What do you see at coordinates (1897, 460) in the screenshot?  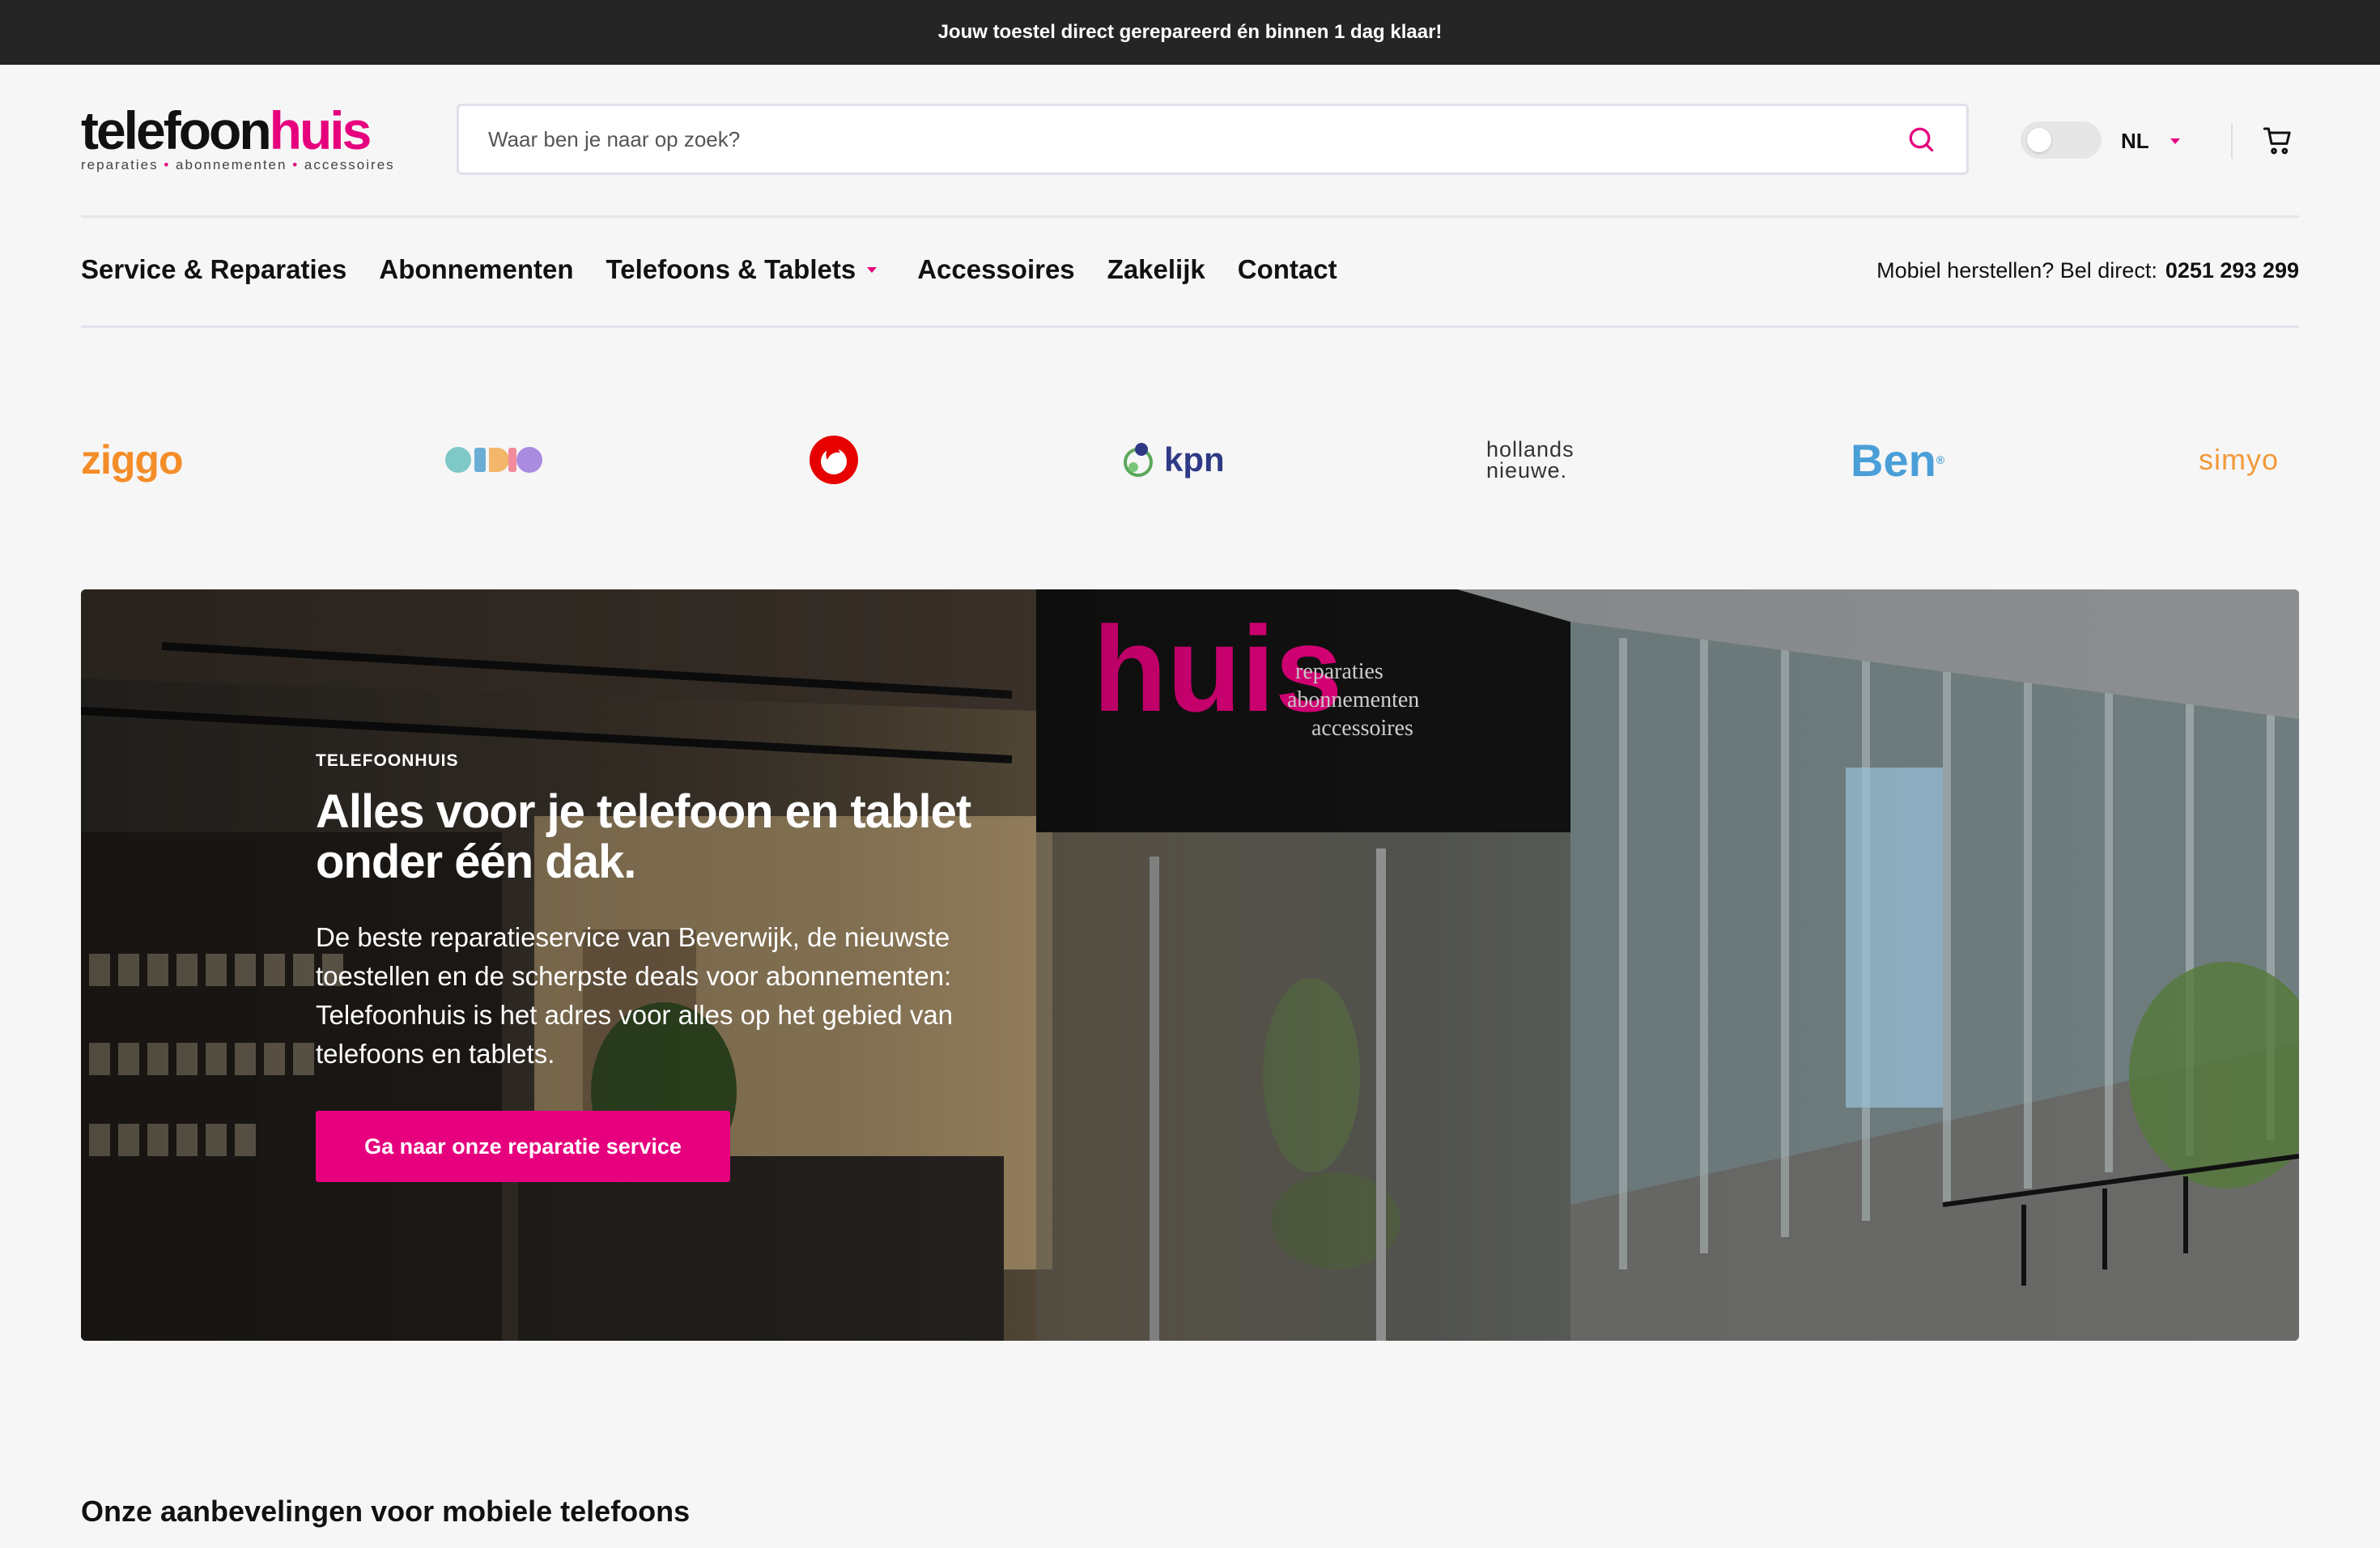 I see `partner-logo-ben: Ben ®` at bounding box center [1897, 460].